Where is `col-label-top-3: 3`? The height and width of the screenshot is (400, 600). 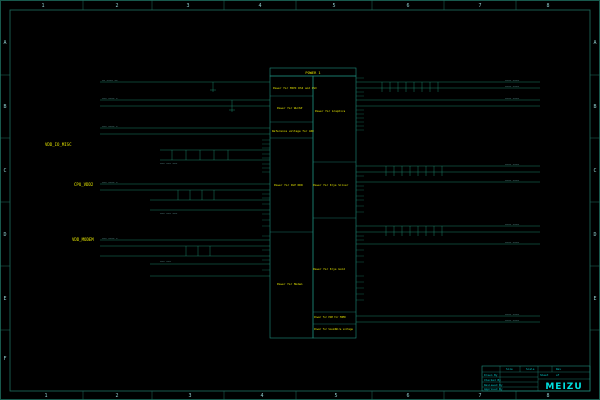
col-label-top-3: 3 is located at coordinates (187, 6).